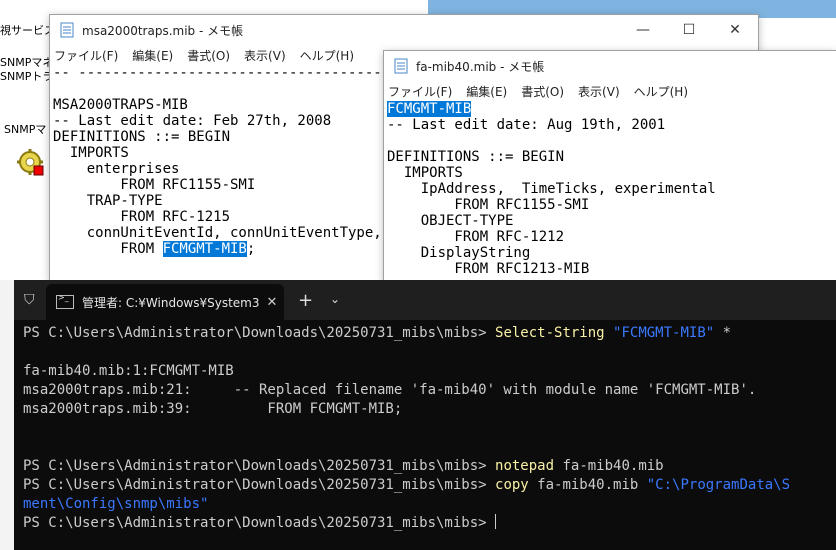 The height and width of the screenshot is (550, 836). Describe the element at coordinates (459, 253) in the screenshot. I see `text-line: DisplayString` at that location.